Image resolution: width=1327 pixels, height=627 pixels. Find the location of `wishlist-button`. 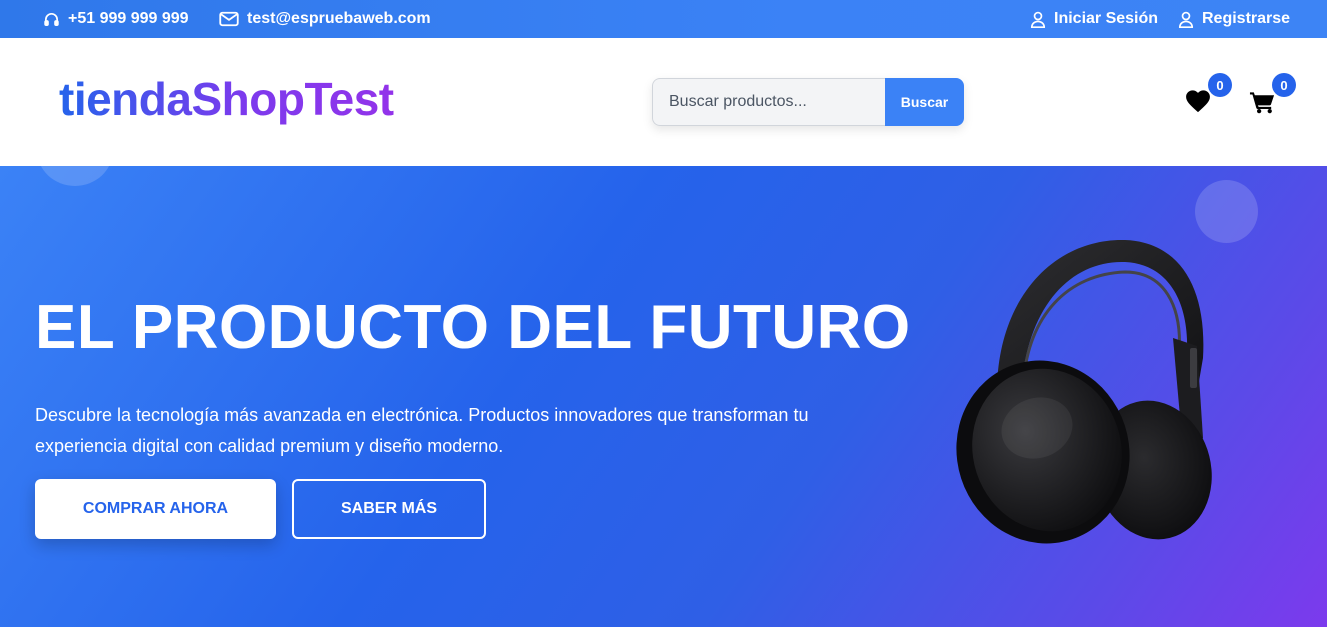

wishlist-button is located at coordinates (1198, 102).